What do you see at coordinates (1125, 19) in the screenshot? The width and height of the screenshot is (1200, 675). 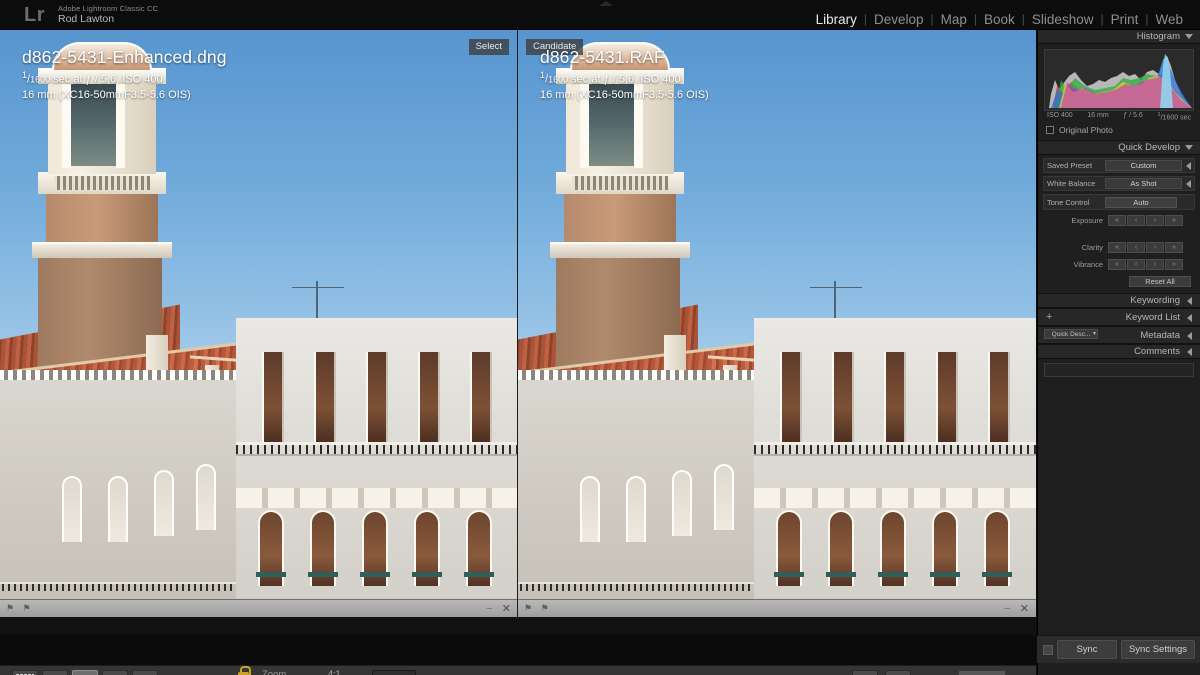 I see `module-print: Print` at bounding box center [1125, 19].